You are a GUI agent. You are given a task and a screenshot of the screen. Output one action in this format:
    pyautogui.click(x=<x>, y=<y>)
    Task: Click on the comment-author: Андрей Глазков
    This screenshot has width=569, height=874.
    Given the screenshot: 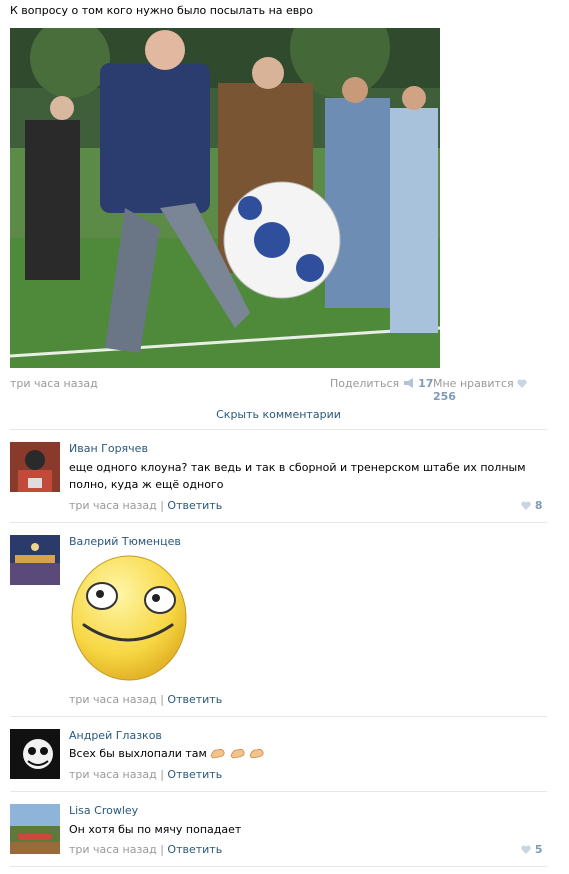 What is the action you would take?
    pyautogui.click(x=115, y=735)
    